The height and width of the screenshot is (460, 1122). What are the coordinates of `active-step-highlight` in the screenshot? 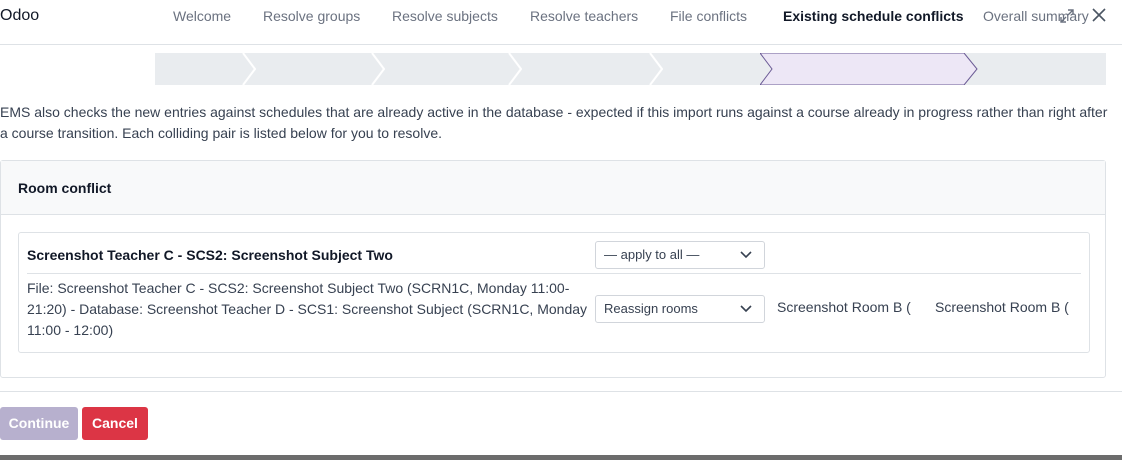 It's located at (869, 69).